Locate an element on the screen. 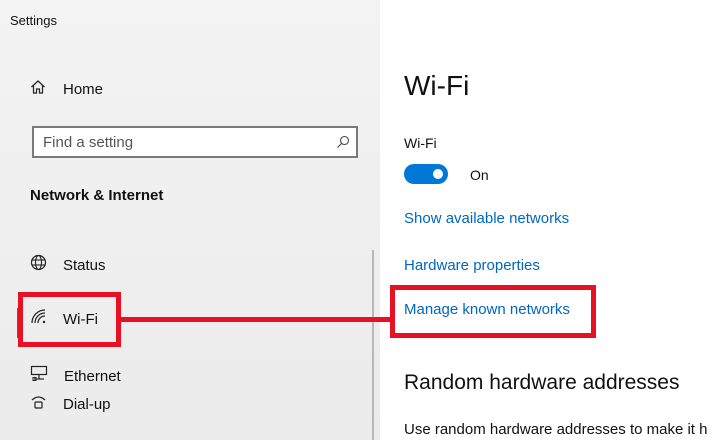  nav-home-label: Home is located at coordinates (83, 89).